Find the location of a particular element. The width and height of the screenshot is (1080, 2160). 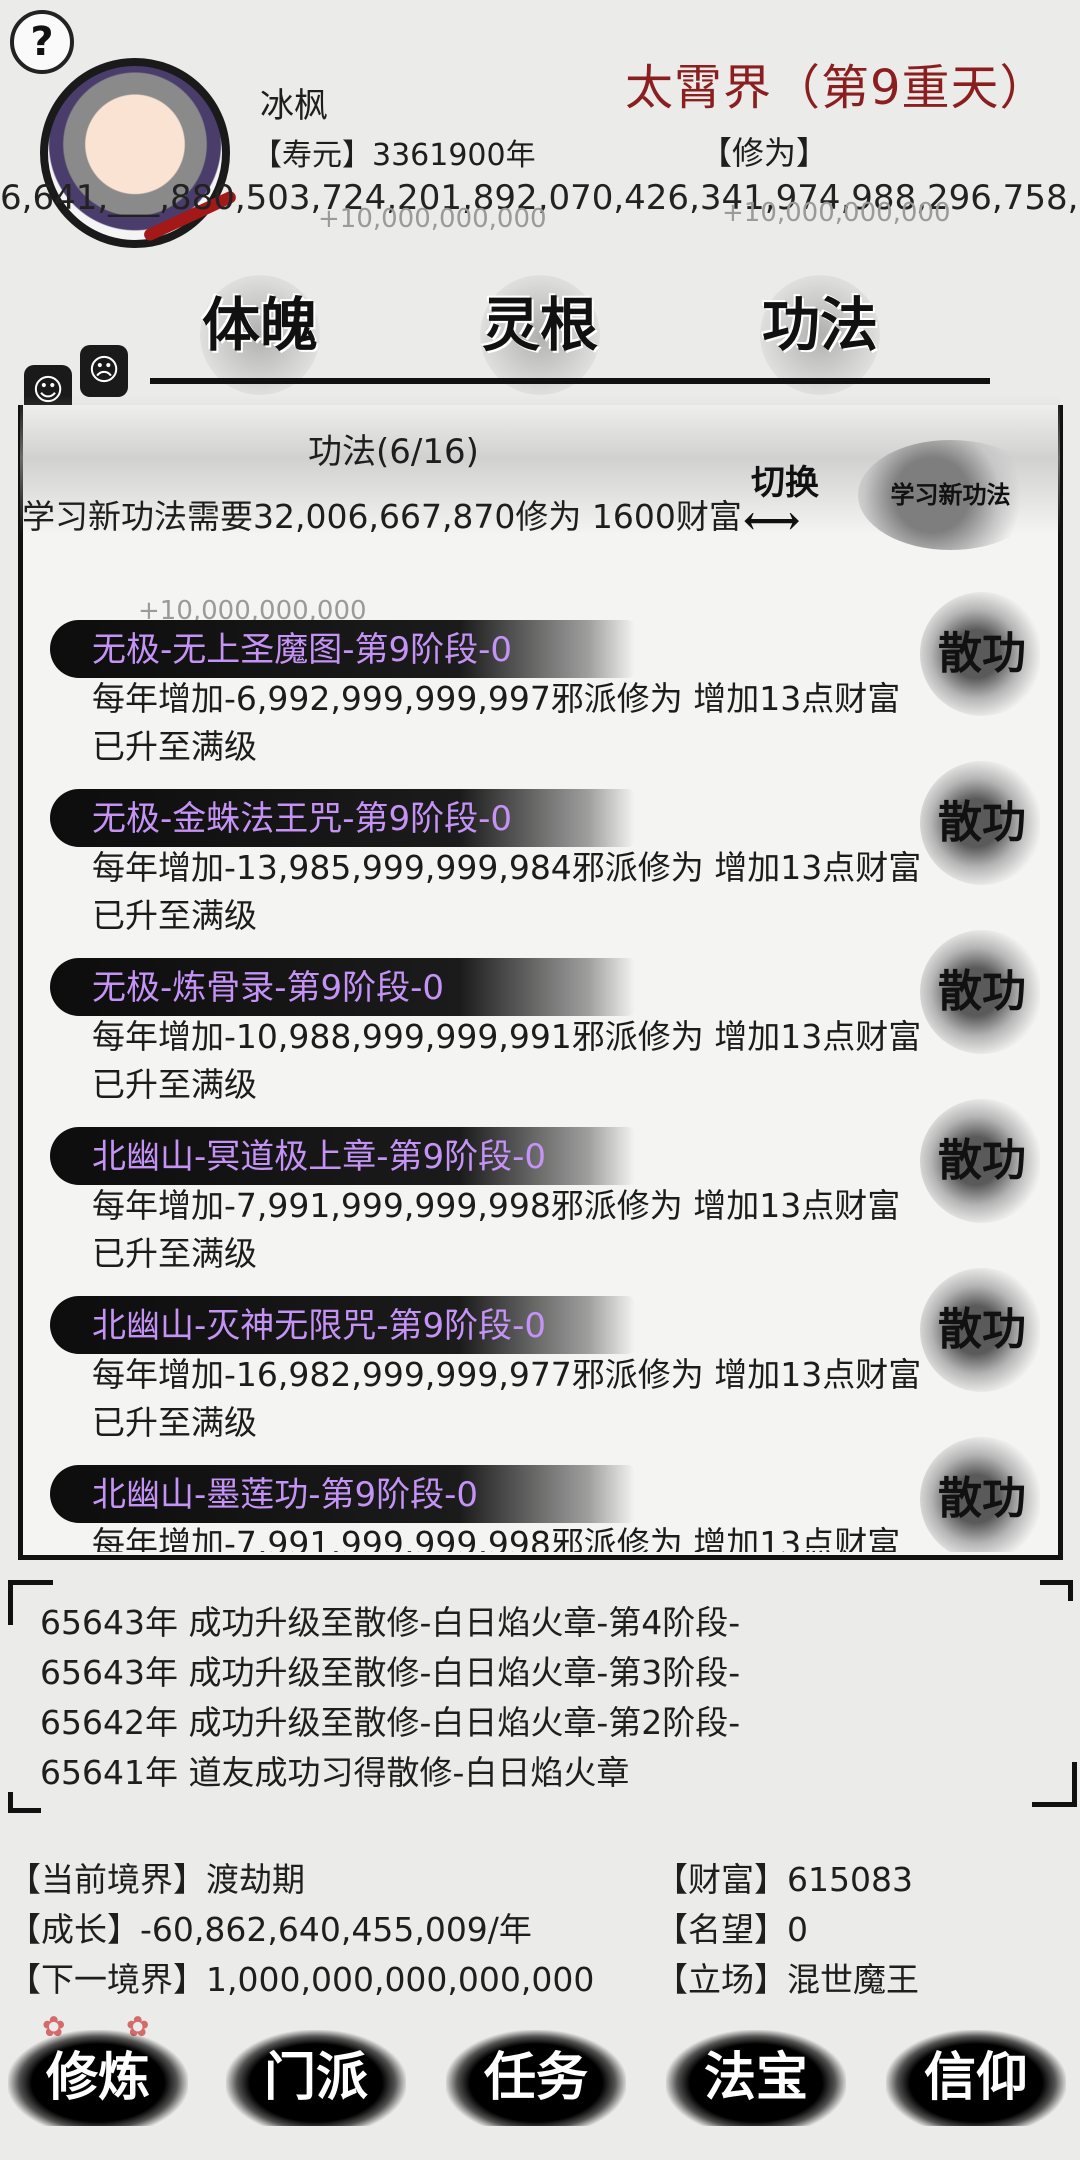

learn-new-technique-button: 学习新功法 is located at coordinates (950, 495).